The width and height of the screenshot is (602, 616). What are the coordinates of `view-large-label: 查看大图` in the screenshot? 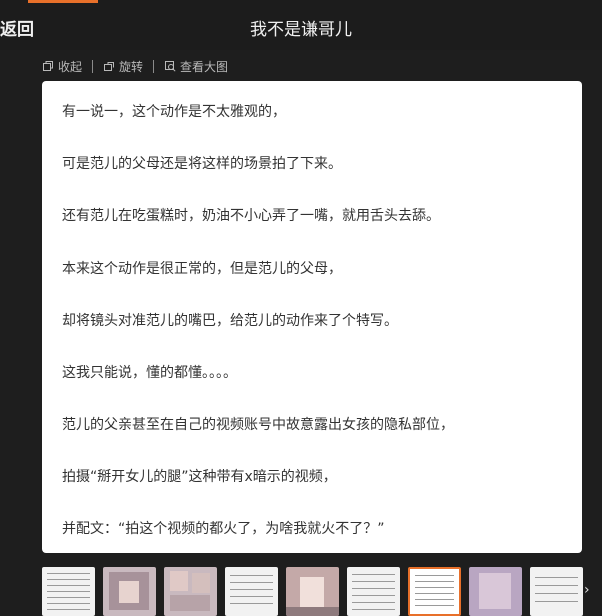 It's located at (204, 66).